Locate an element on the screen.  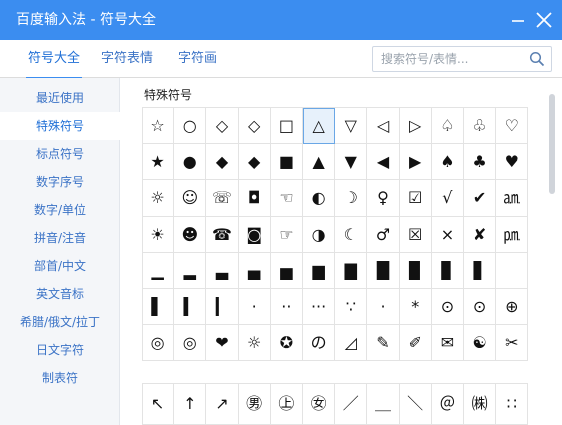
symbol-cell: √ is located at coordinates (447, 198).